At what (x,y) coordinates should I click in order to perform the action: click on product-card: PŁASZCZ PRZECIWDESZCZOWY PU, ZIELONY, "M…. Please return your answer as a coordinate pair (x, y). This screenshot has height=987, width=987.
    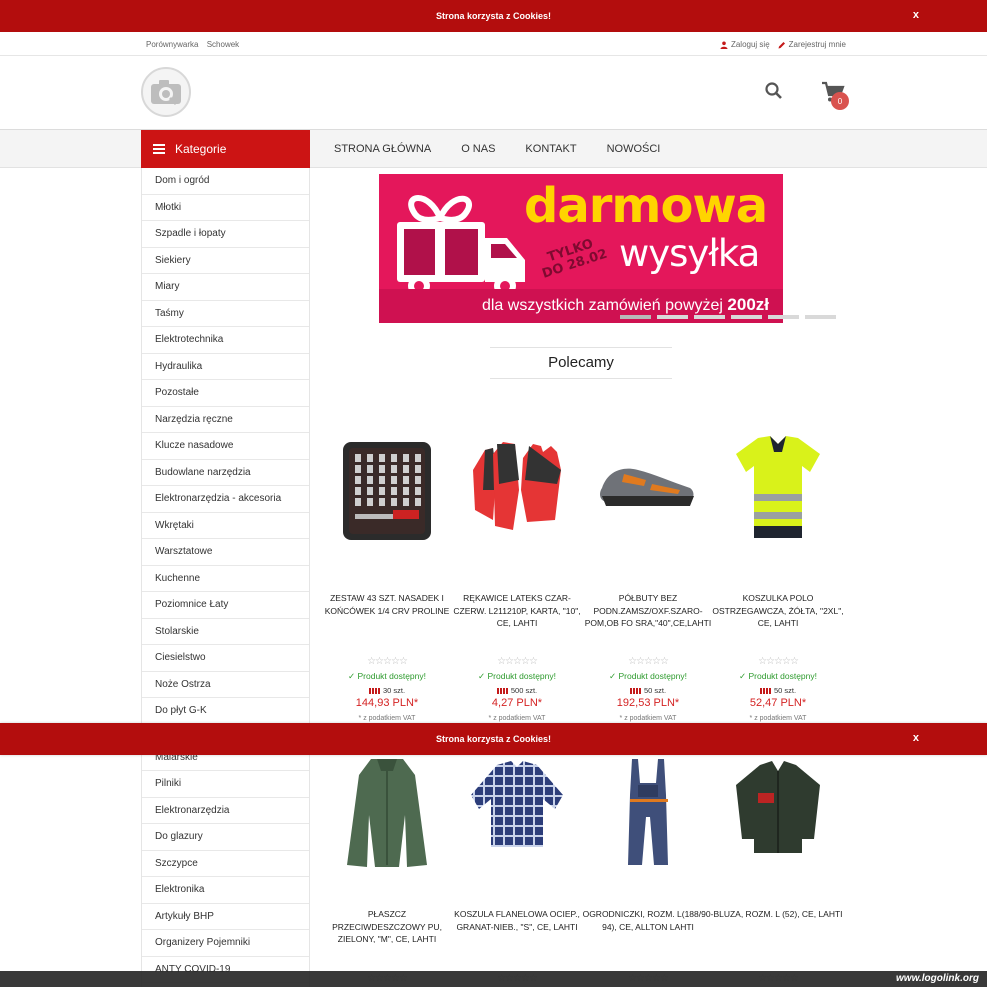
    Looking at the image, I should click on (387, 869).